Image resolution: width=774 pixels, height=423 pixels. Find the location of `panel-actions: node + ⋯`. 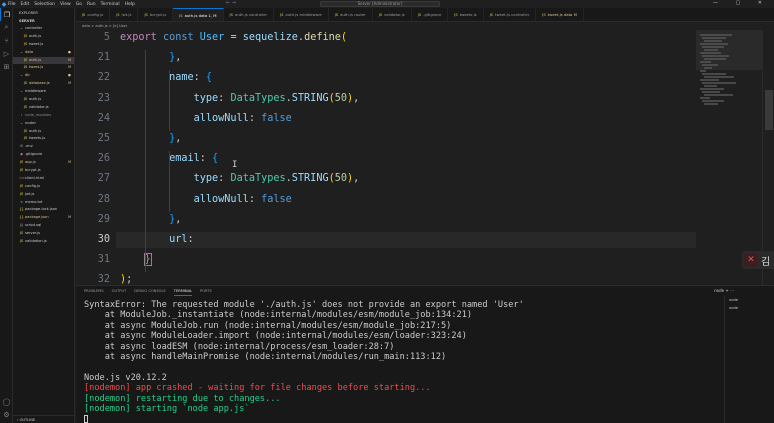

panel-actions: node + ⋯ is located at coordinates (724, 291).